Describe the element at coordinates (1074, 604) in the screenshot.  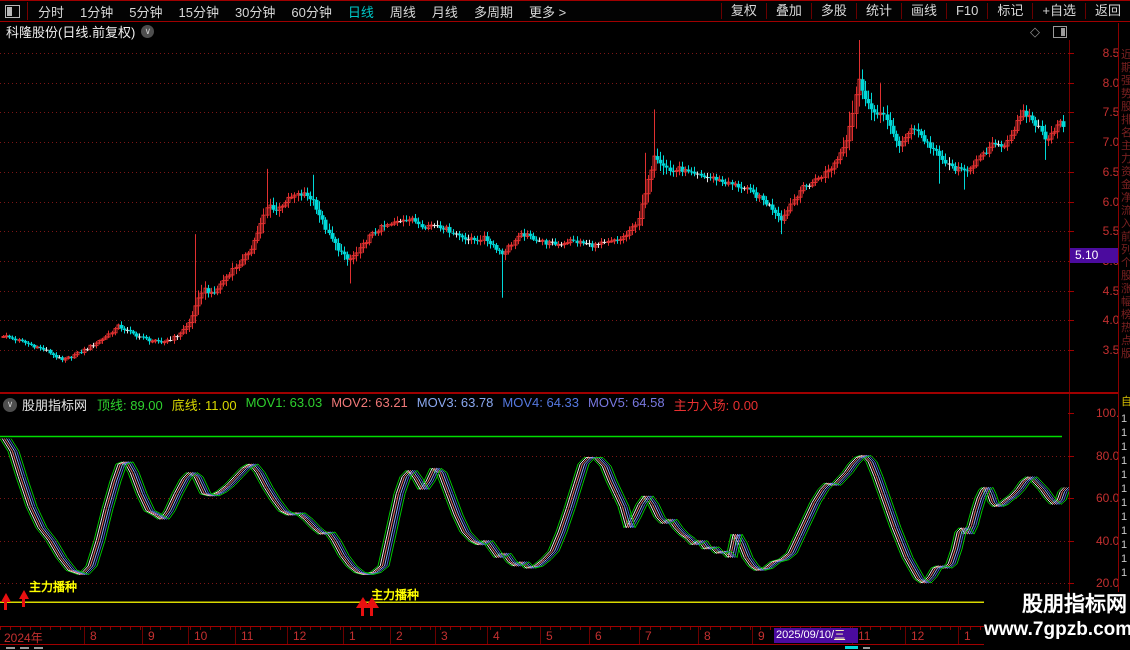
I see `watermark-site-name: 股朋指标网` at that location.